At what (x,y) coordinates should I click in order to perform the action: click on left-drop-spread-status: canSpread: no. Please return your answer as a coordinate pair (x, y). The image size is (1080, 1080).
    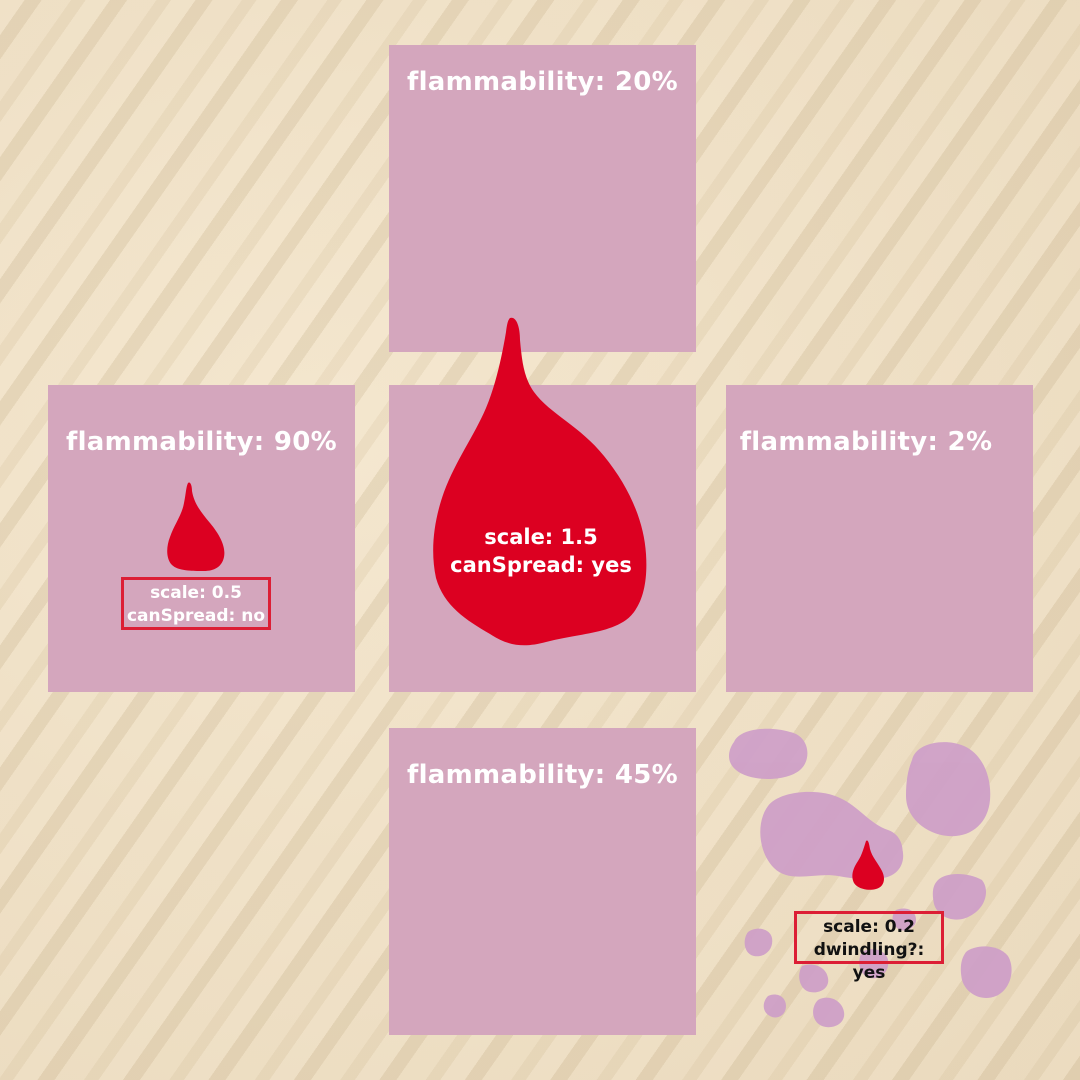
    Looking at the image, I should click on (196, 616).